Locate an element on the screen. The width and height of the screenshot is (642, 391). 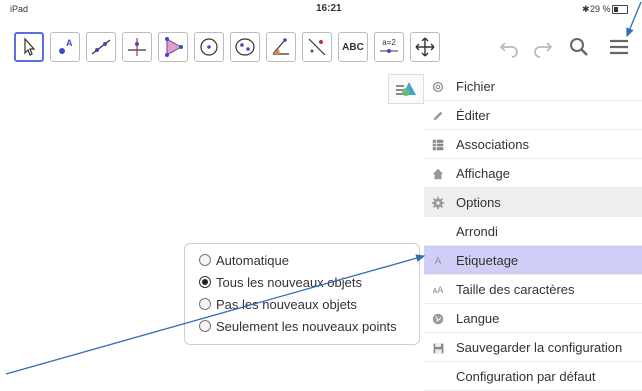
menu-item-langue: Langue is located at coordinates (533, 318).